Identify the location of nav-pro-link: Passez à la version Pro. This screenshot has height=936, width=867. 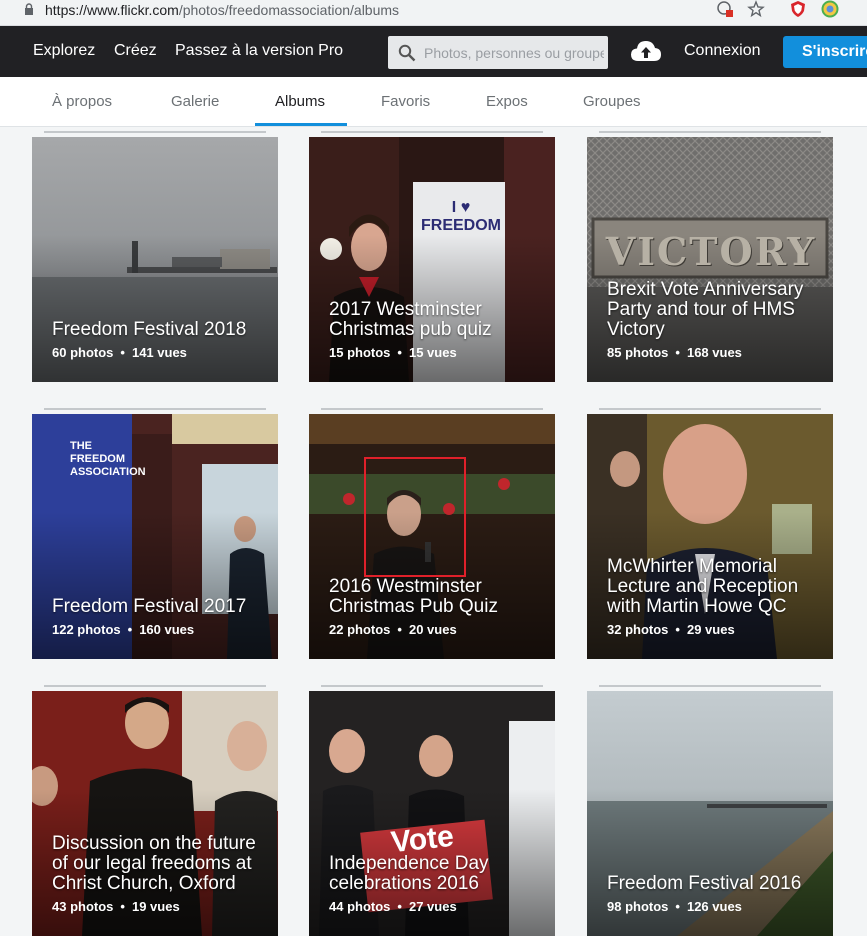
(259, 51).